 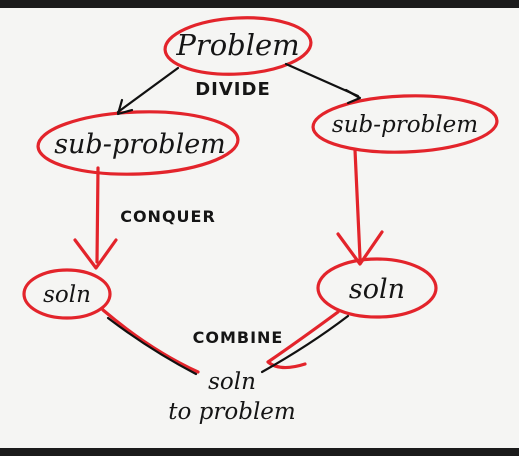 What do you see at coordinates (231, 412) in the screenshot?
I see `final-solution-line2: to problem` at bounding box center [231, 412].